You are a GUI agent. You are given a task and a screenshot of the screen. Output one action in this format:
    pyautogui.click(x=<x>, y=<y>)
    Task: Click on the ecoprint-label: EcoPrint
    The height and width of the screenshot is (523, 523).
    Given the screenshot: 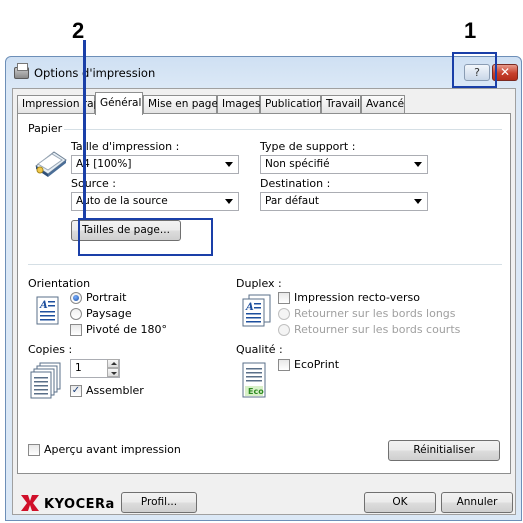 What is the action you would take?
    pyautogui.click(x=317, y=364)
    